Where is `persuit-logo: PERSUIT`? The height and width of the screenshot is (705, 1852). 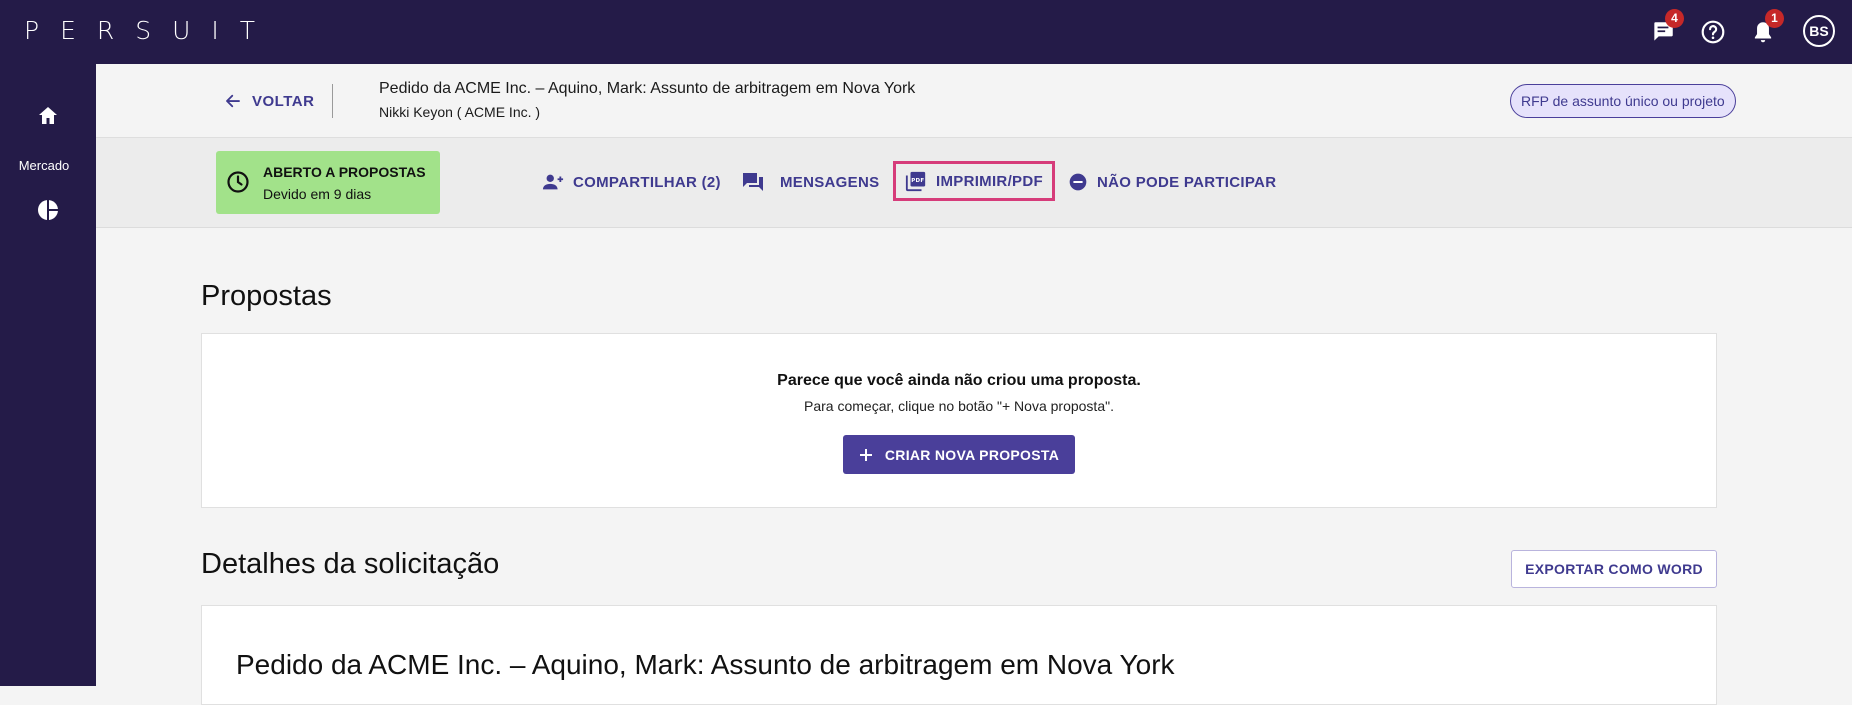 persuit-logo: PERSUIT is located at coordinates (150, 31).